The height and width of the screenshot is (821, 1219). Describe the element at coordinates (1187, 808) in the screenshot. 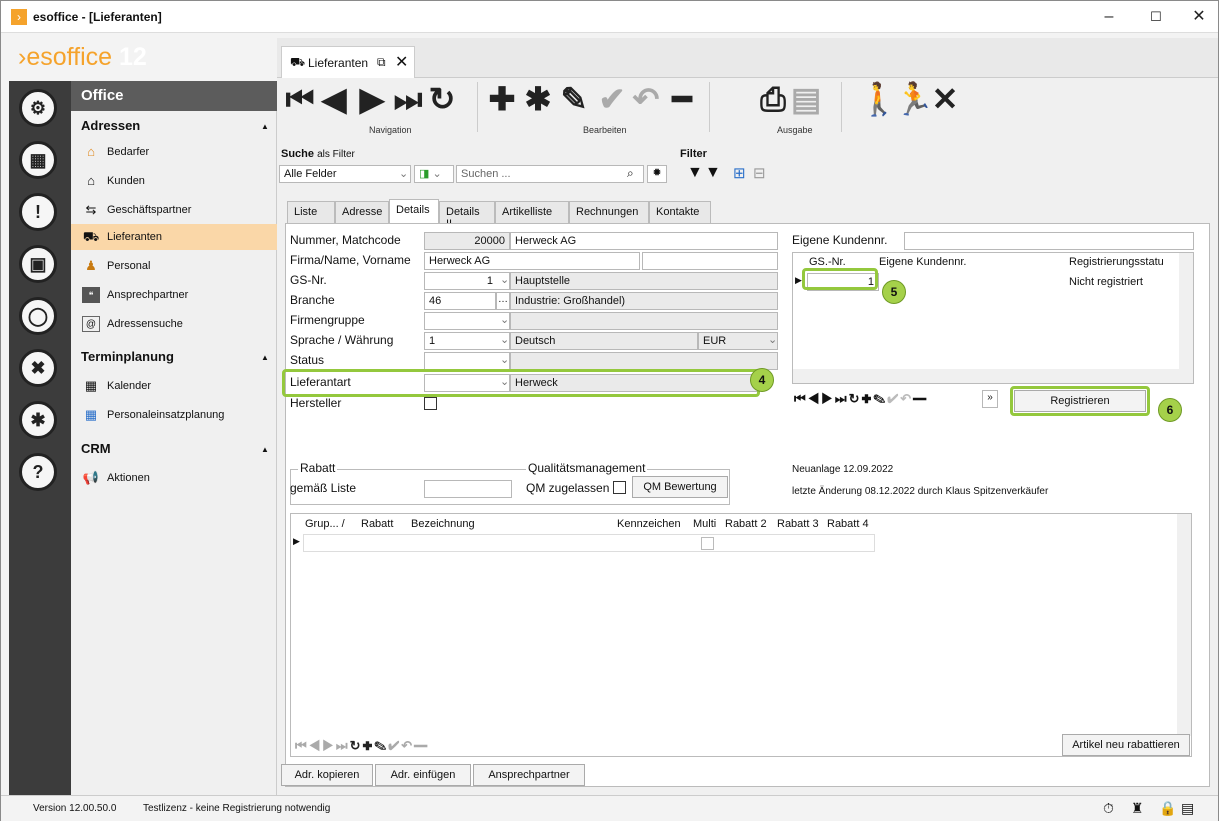

I see `notes-icon: ▤` at that location.